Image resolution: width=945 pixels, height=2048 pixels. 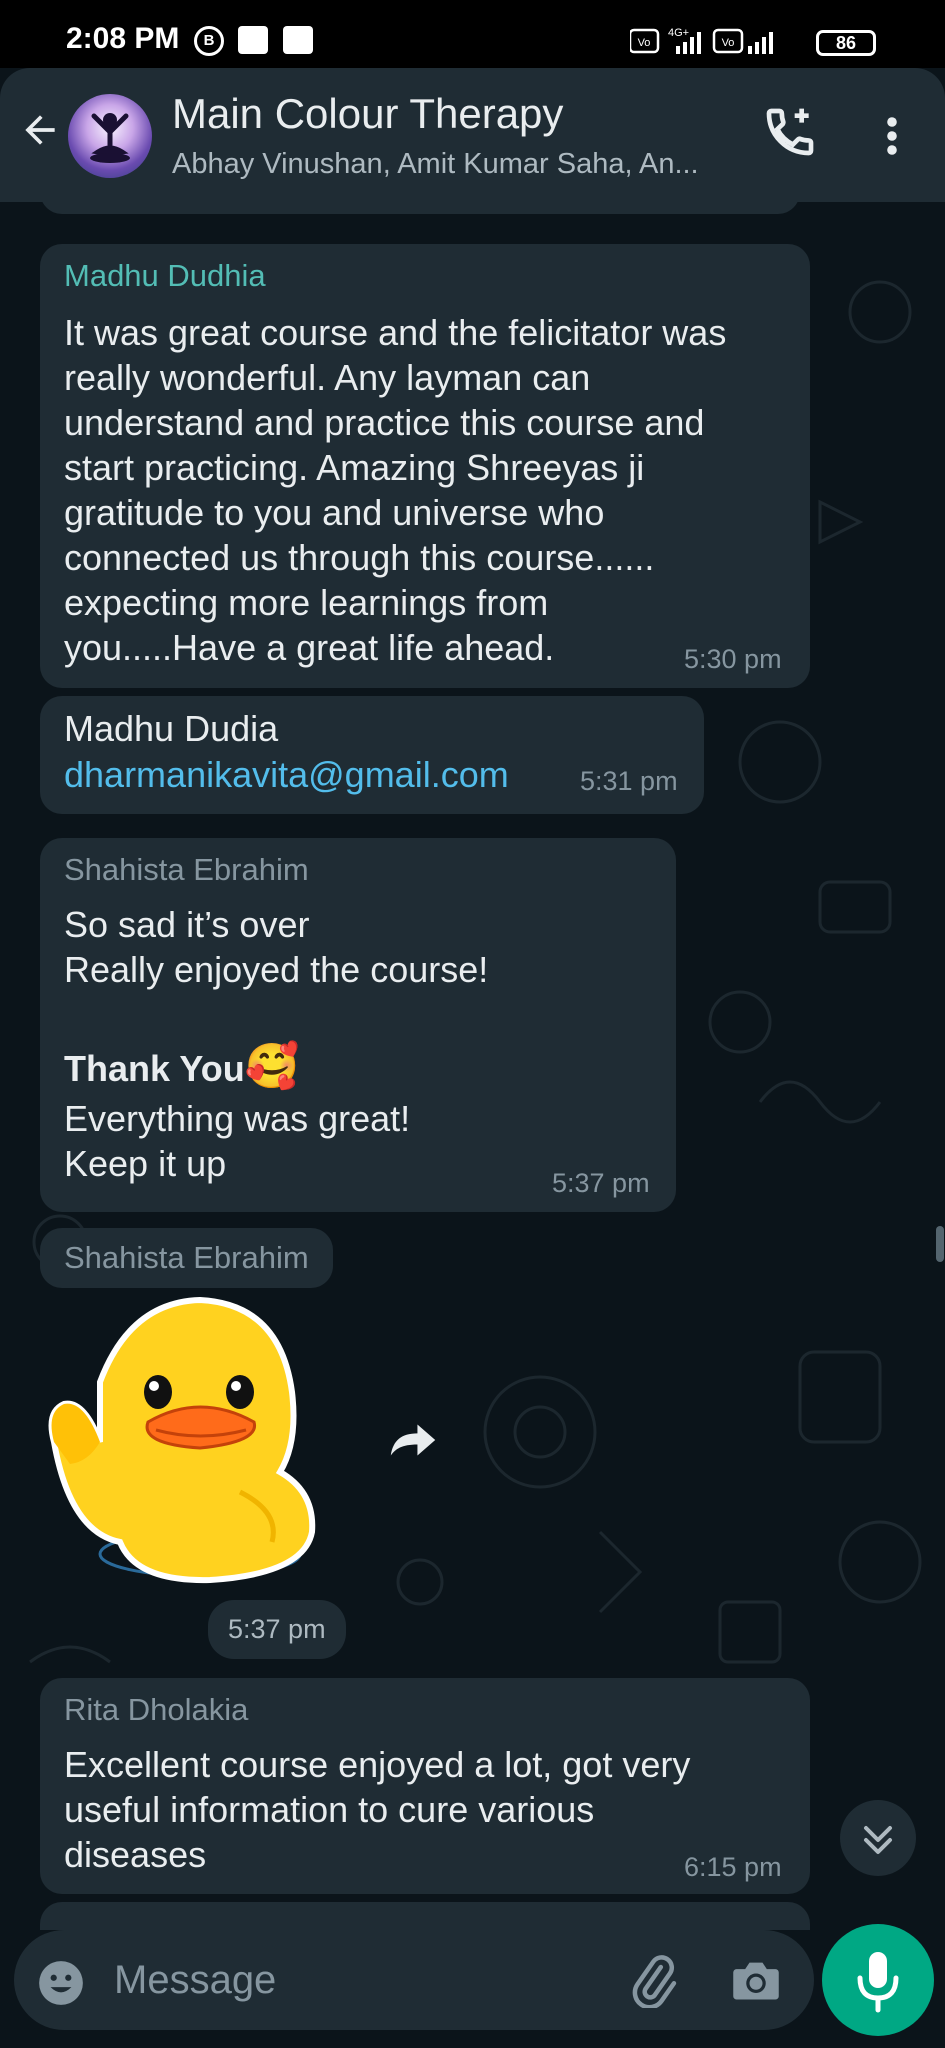 I want to click on message-bold-line: Thank You🥰, so click(x=181, y=1067).